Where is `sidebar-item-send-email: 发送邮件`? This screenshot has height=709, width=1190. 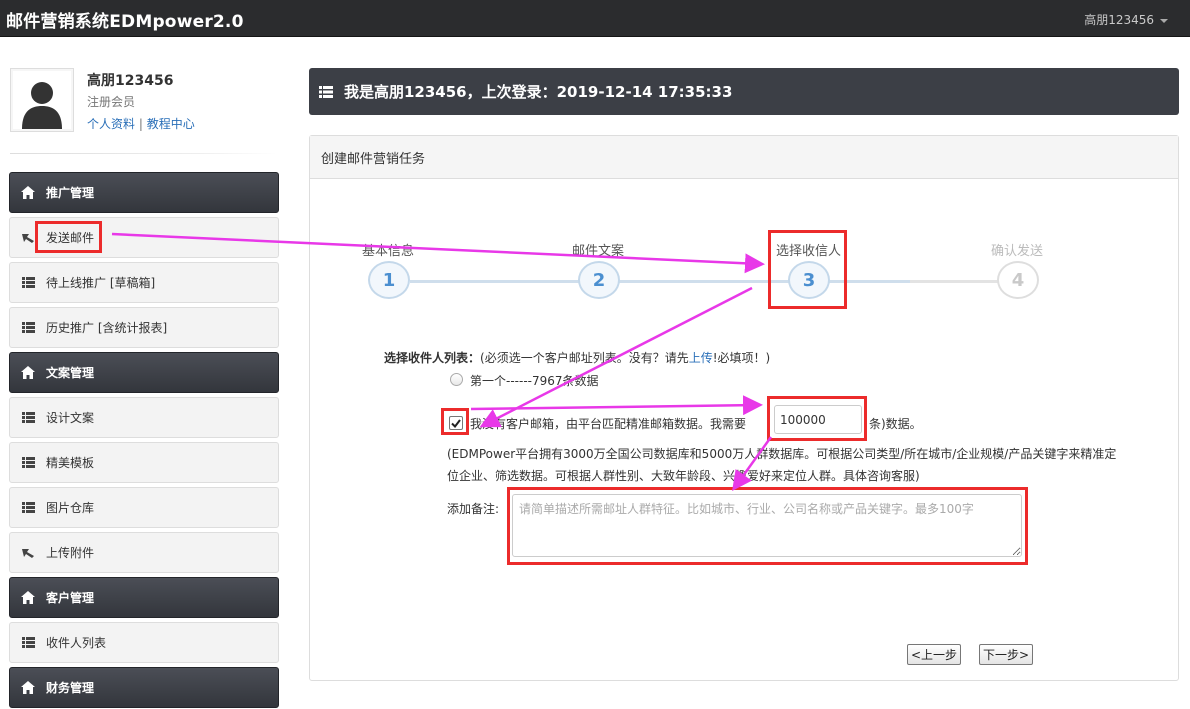 sidebar-item-send-email: 发送邮件 is located at coordinates (144, 237).